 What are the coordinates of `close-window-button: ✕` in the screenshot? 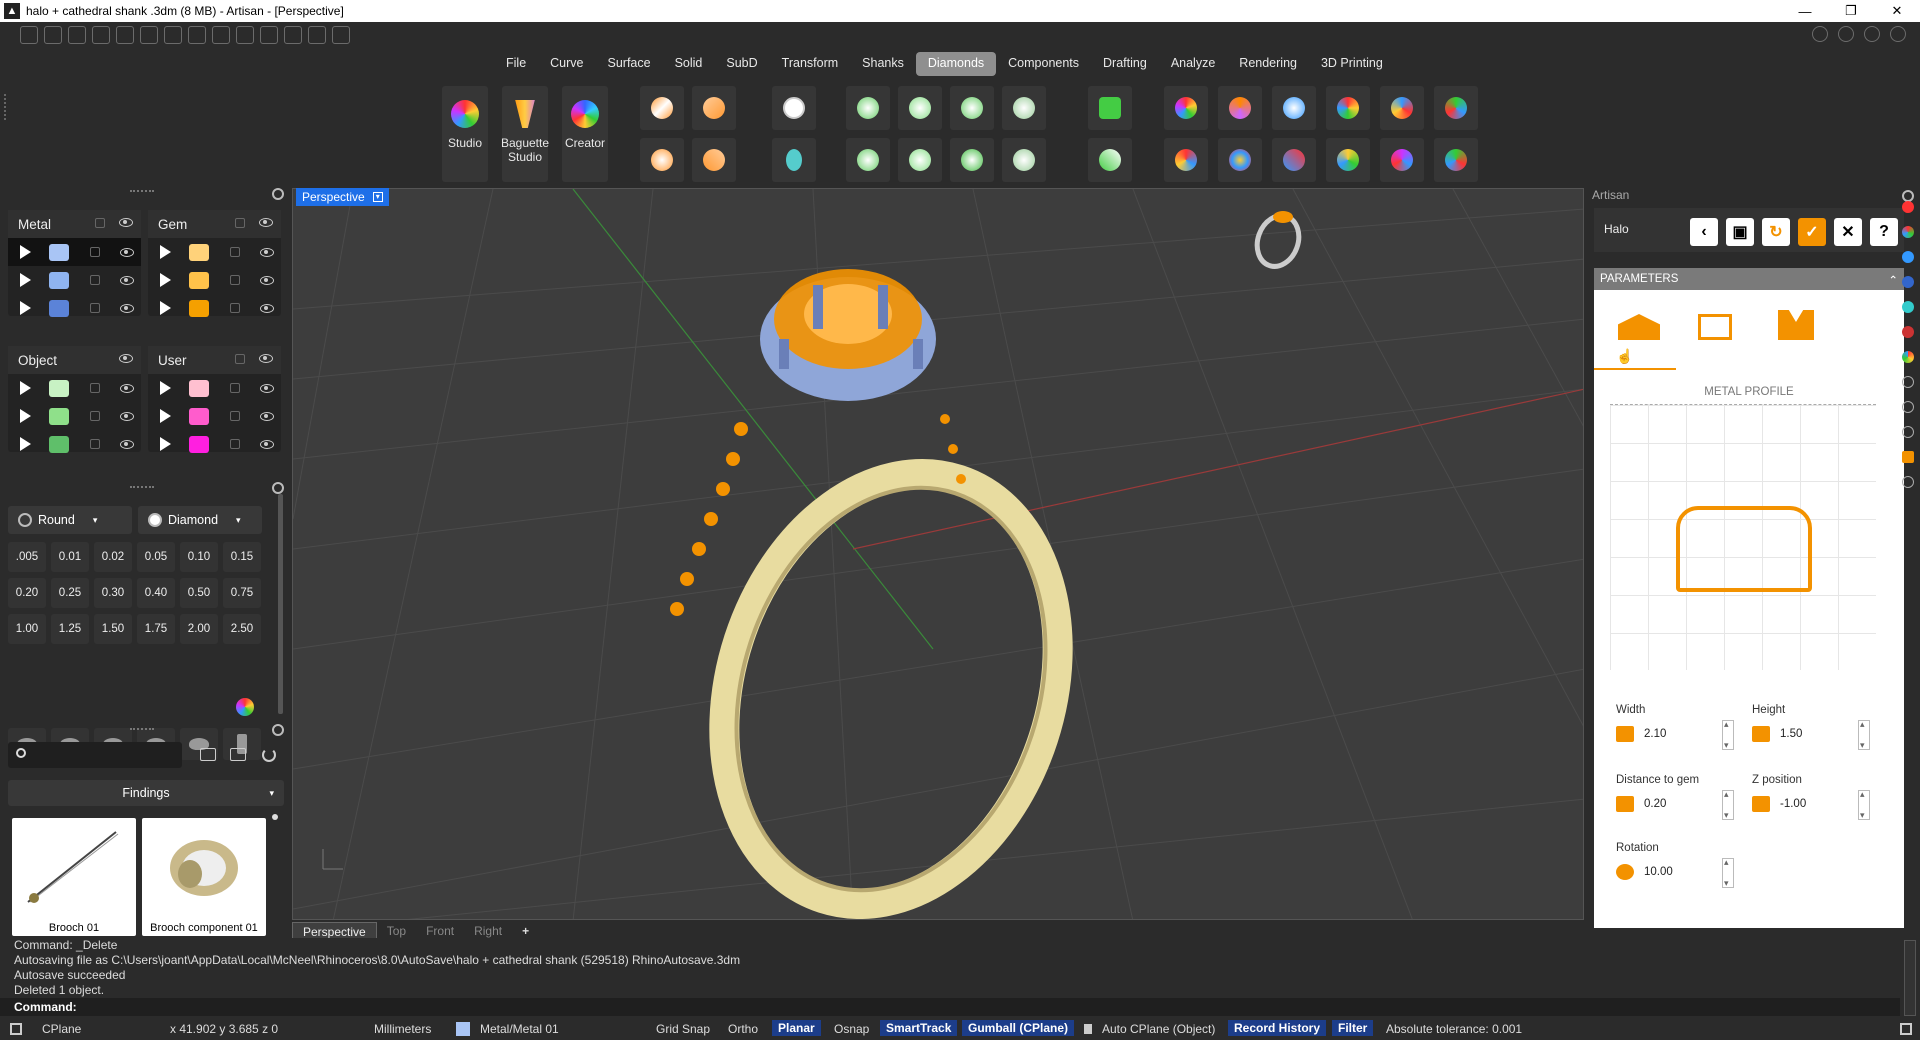 It's located at (1897, 11).